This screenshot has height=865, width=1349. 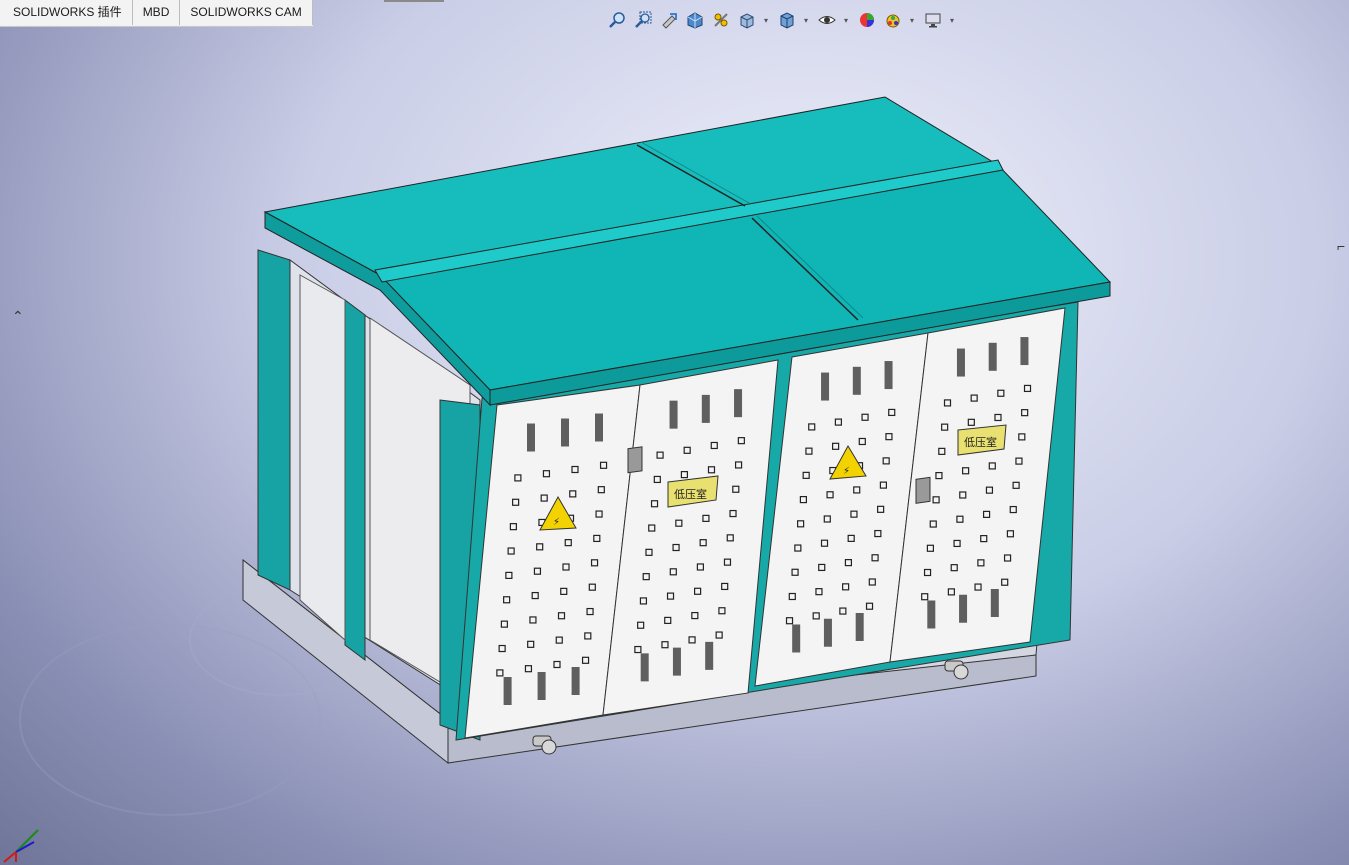 I want to click on left-panel, so click(x=322, y=458).